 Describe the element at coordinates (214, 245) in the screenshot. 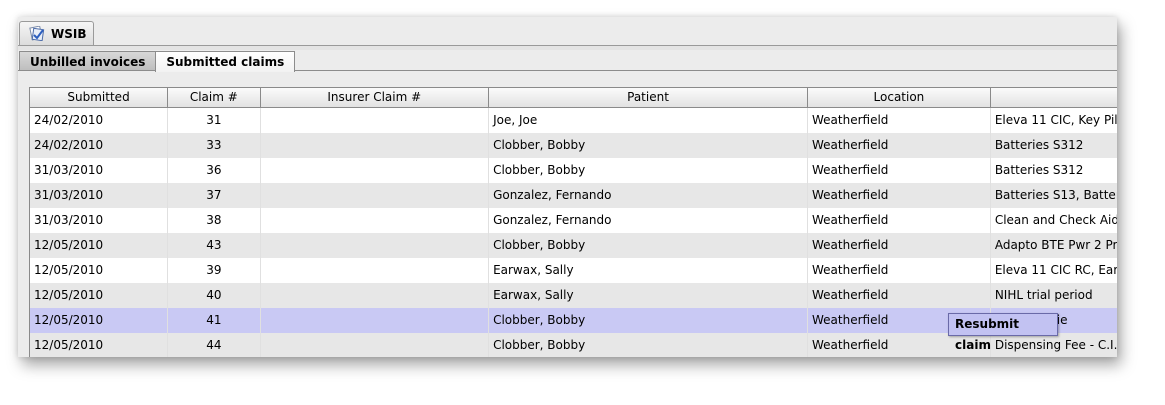

I see `cell-claim-number: 43` at that location.